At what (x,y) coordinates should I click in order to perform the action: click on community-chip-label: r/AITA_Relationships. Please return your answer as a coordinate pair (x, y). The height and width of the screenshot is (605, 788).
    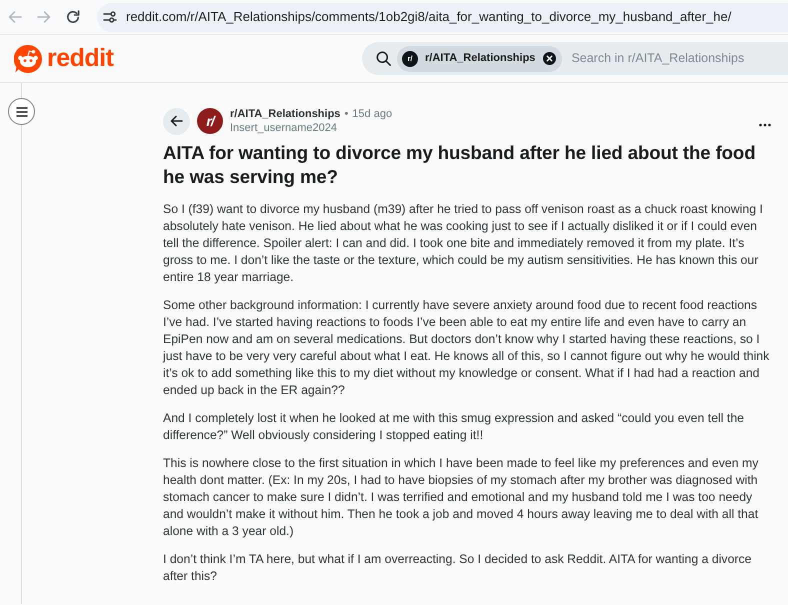
    Looking at the image, I should click on (480, 58).